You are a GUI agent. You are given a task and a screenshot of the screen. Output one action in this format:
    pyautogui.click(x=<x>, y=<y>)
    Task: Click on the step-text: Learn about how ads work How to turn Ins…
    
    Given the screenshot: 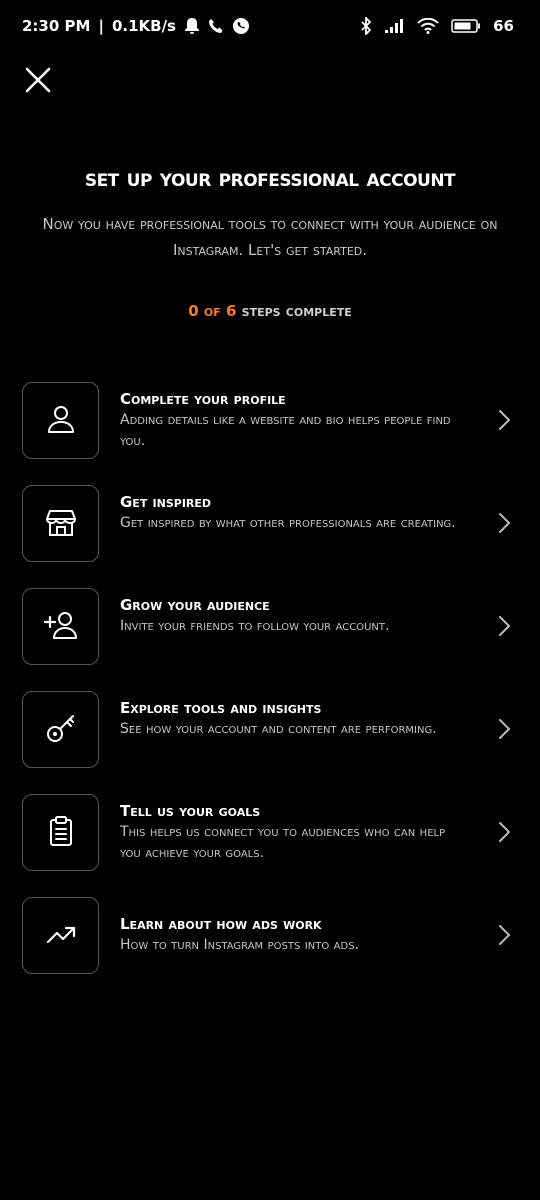 What is the action you would take?
    pyautogui.click(x=295, y=935)
    